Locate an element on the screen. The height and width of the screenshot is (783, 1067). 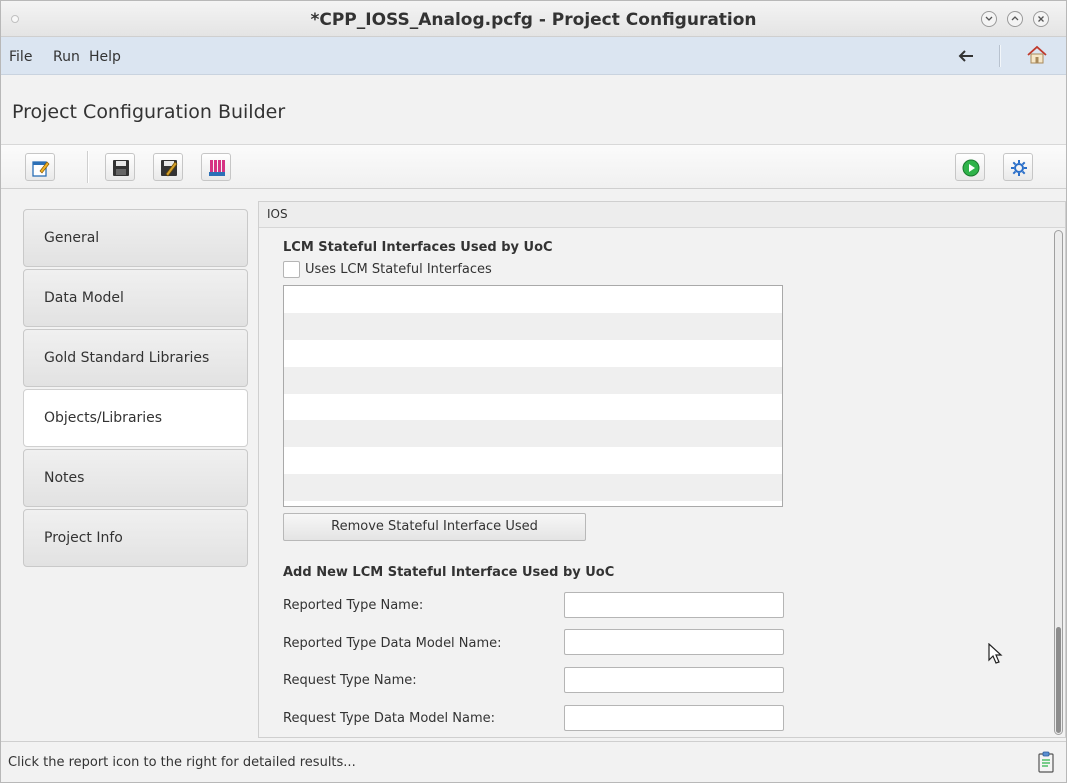
back-button is located at coordinates (966, 56).